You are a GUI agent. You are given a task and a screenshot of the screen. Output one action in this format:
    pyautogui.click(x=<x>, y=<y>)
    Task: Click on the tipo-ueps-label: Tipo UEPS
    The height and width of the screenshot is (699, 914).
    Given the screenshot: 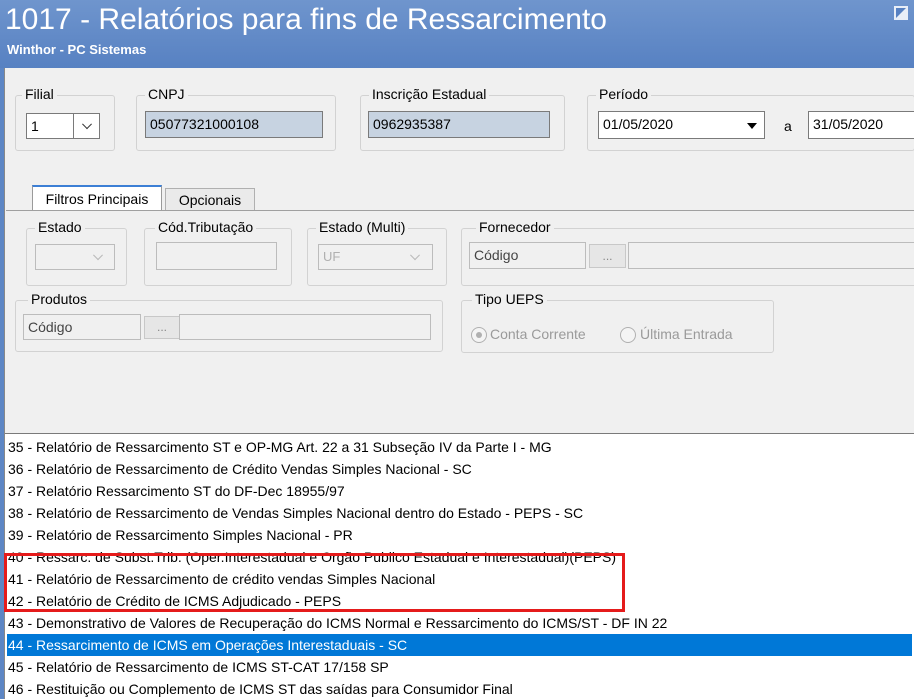 What is the action you would take?
    pyautogui.click(x=509, y=299)
    